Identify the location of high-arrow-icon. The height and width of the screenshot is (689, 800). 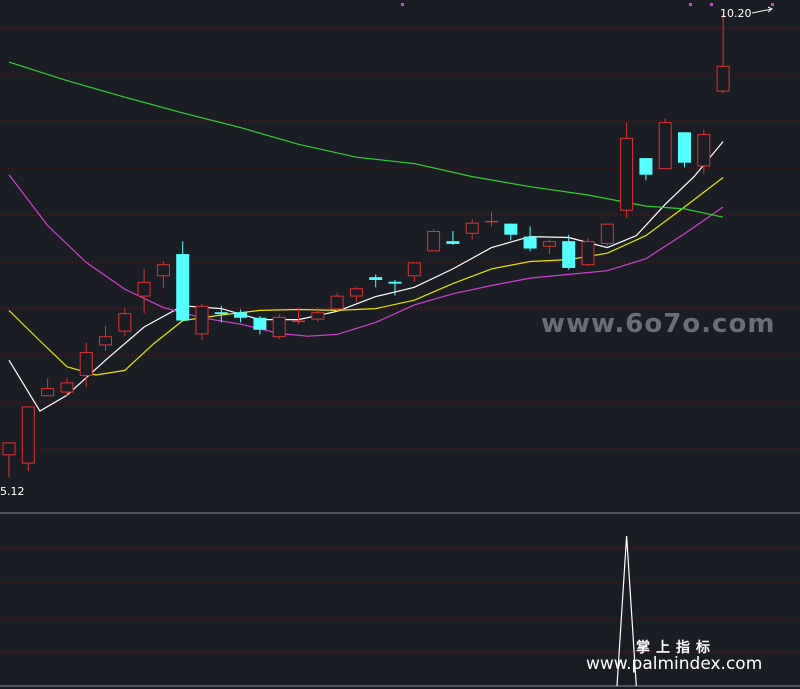
(762, 10).